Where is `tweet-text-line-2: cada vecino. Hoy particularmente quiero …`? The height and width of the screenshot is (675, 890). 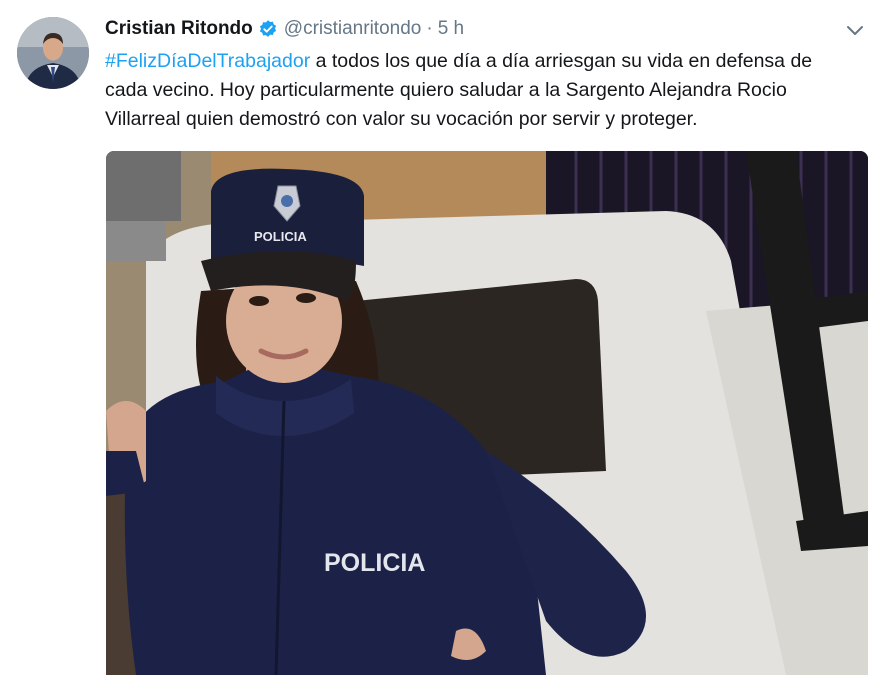 tweet-text-line-2: cada vecino. Hoy particularmente quiero … is located at coordinates (446, 90).